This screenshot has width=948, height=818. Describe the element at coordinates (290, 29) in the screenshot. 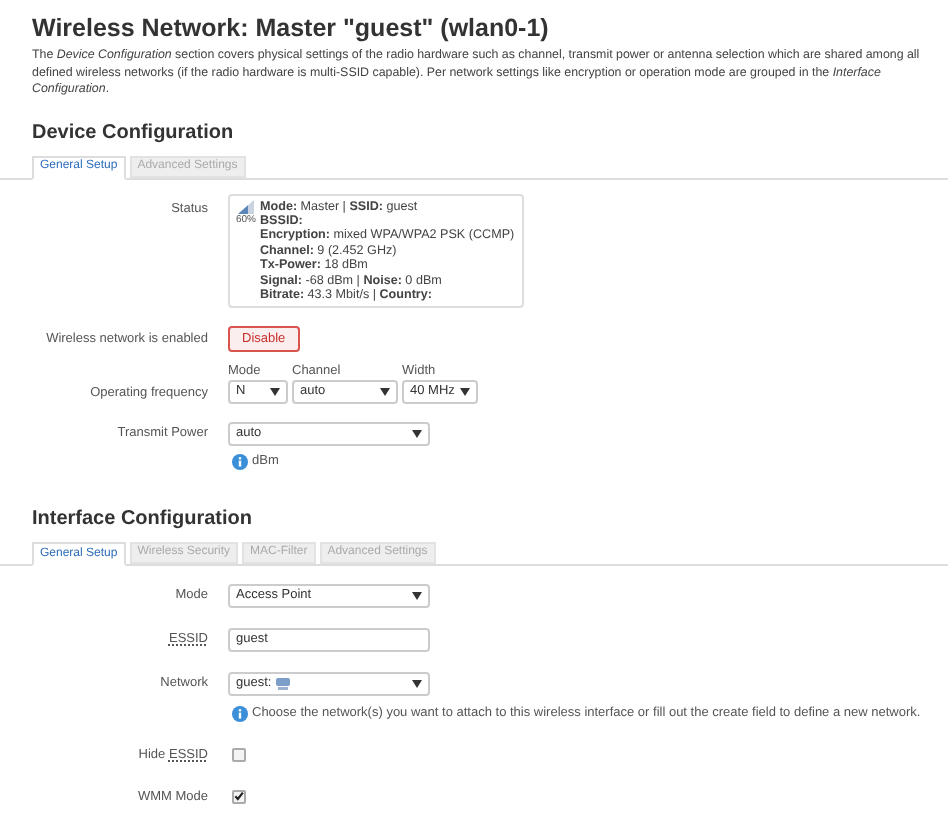

I see `page-title: Wireless Network: Master "guest" (wlan0-1)` at that location.